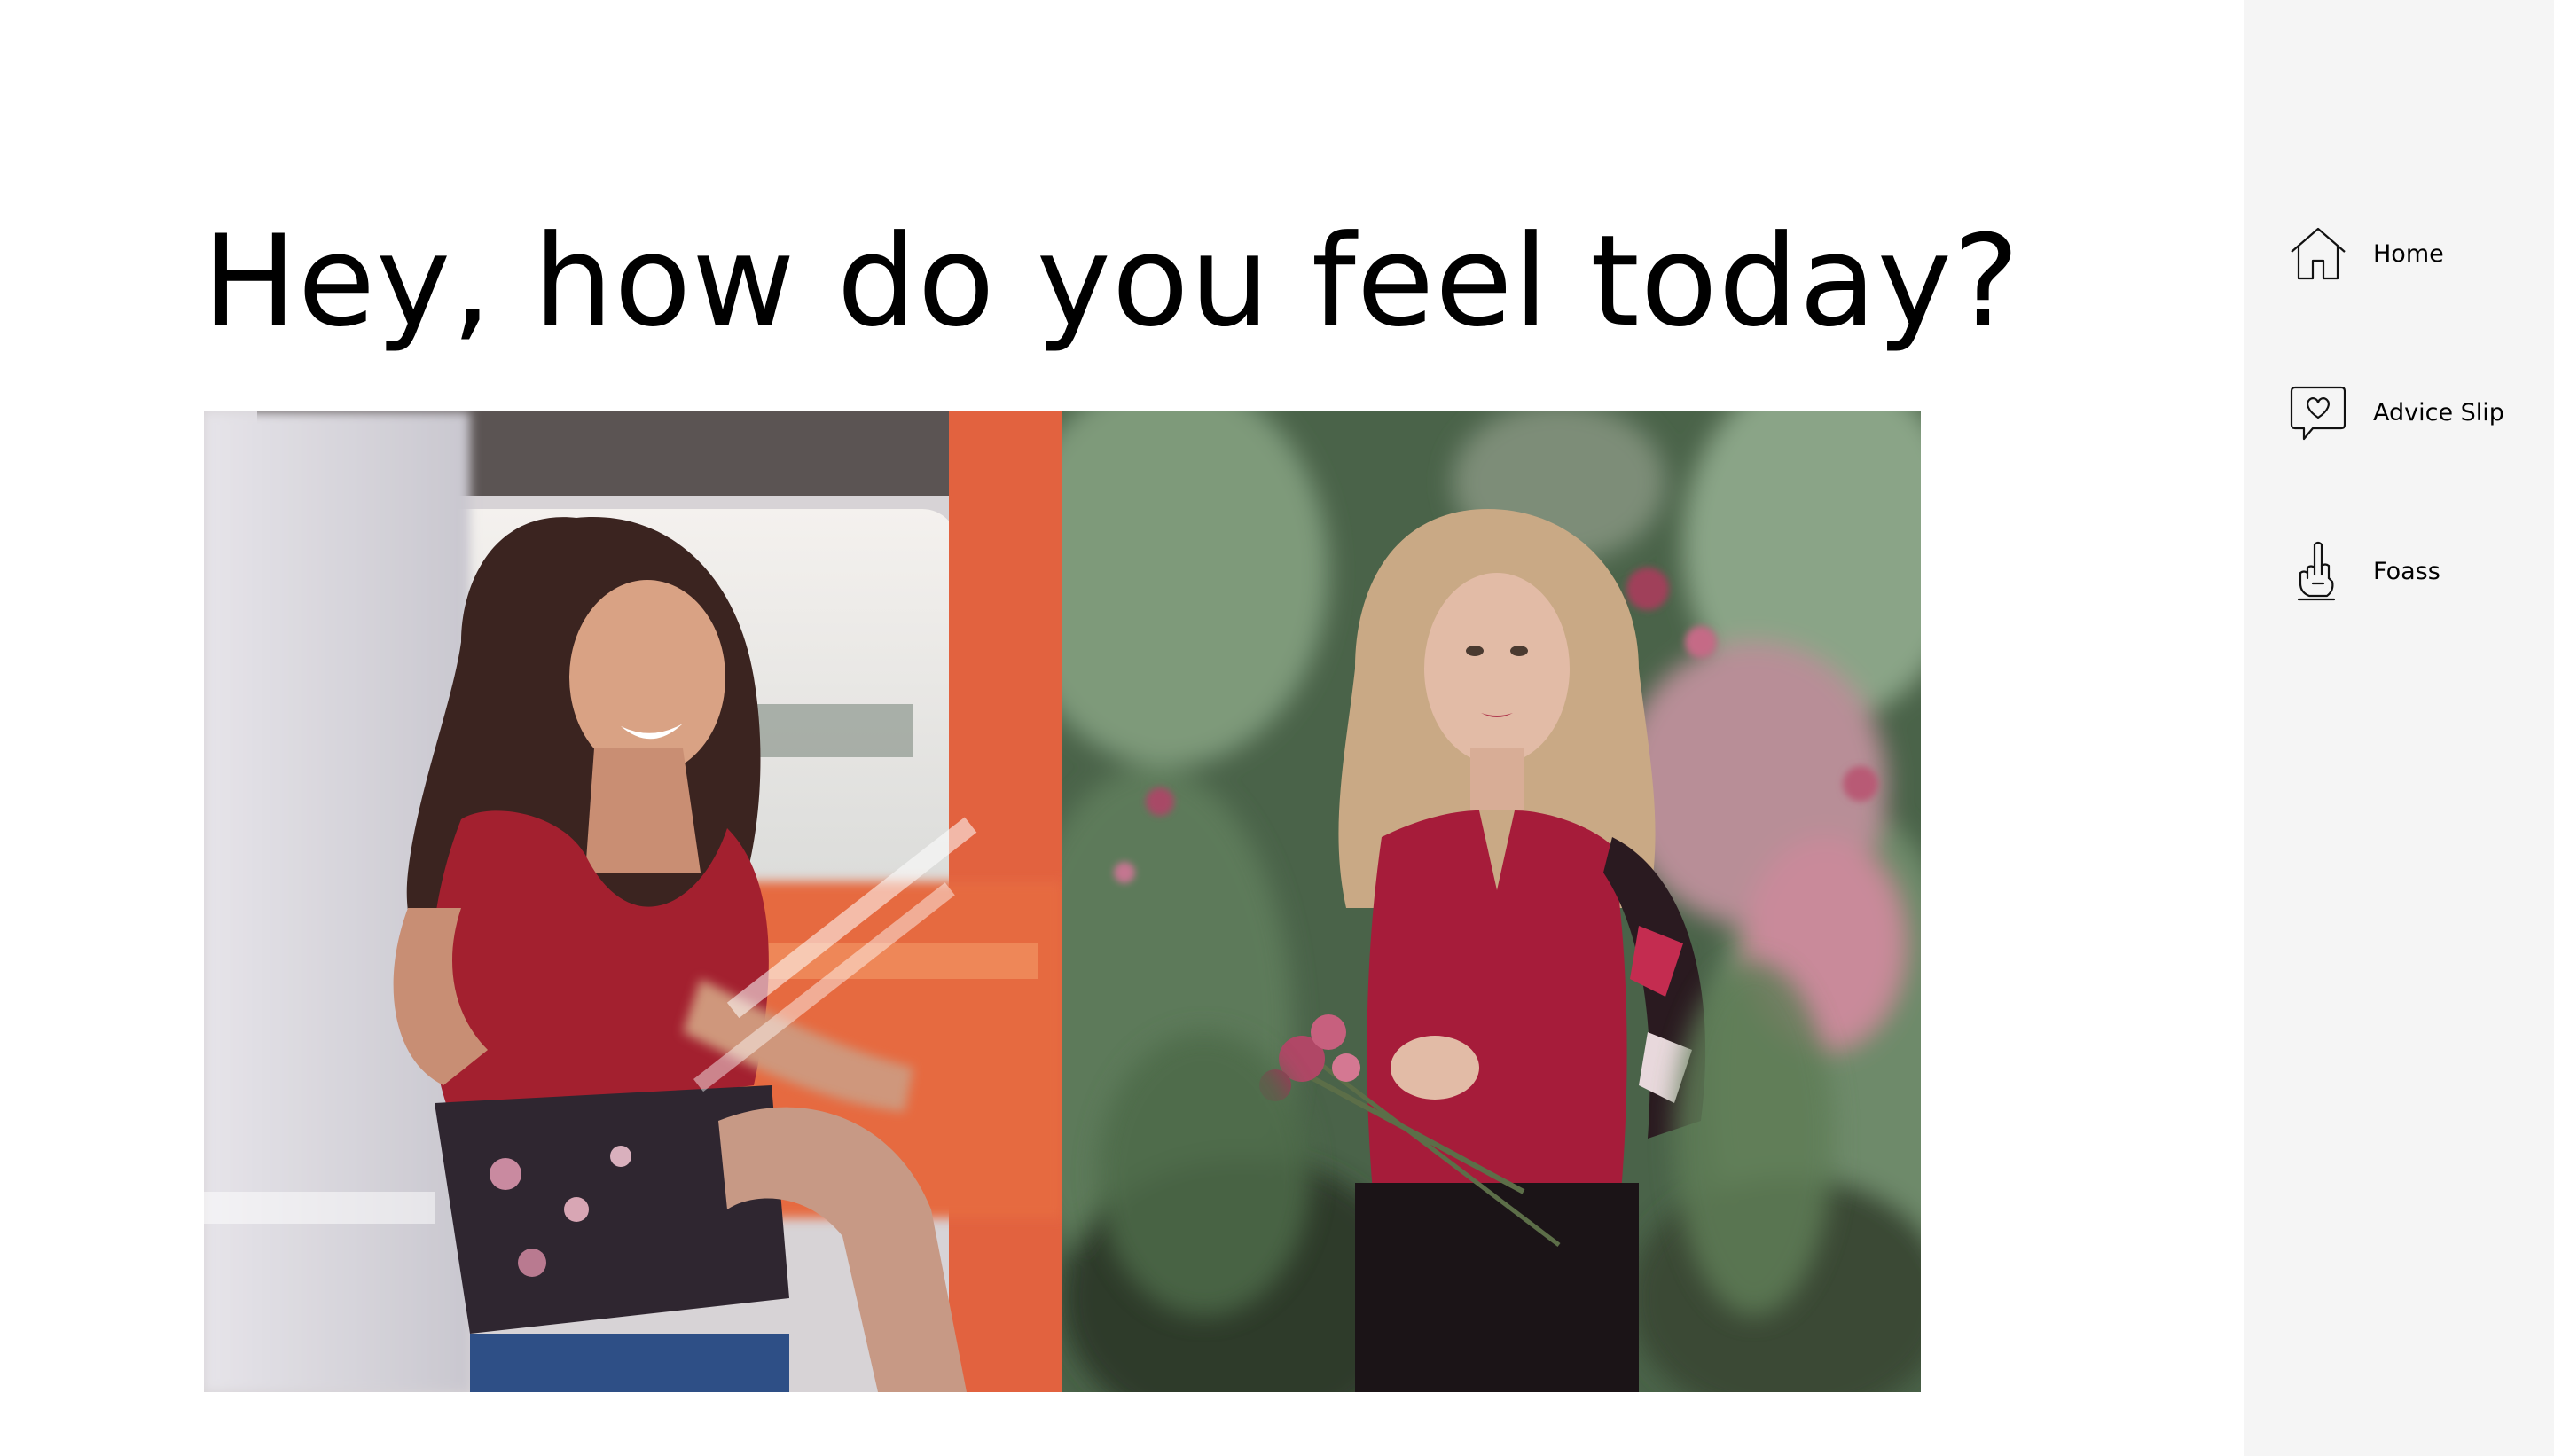 This screenshot has height=1456, width=2554. I want to click on middle-finger-hand-icon, so click(2318, 571).